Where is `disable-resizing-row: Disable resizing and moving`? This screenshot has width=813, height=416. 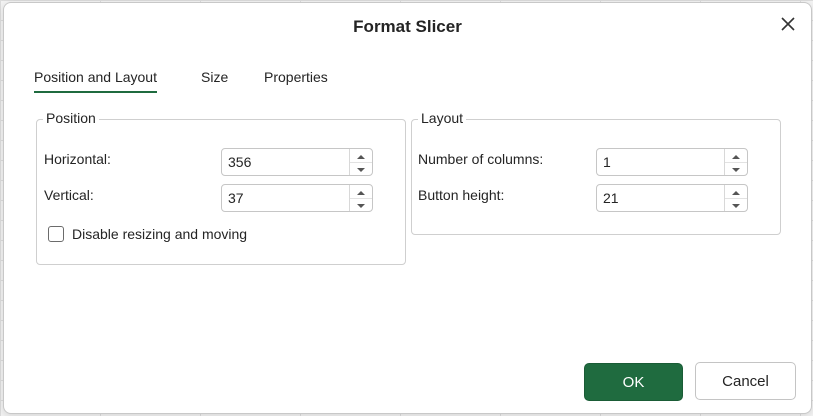
disable-resizing-row: Disable resizing and moving is located at coordinates (147, 234).